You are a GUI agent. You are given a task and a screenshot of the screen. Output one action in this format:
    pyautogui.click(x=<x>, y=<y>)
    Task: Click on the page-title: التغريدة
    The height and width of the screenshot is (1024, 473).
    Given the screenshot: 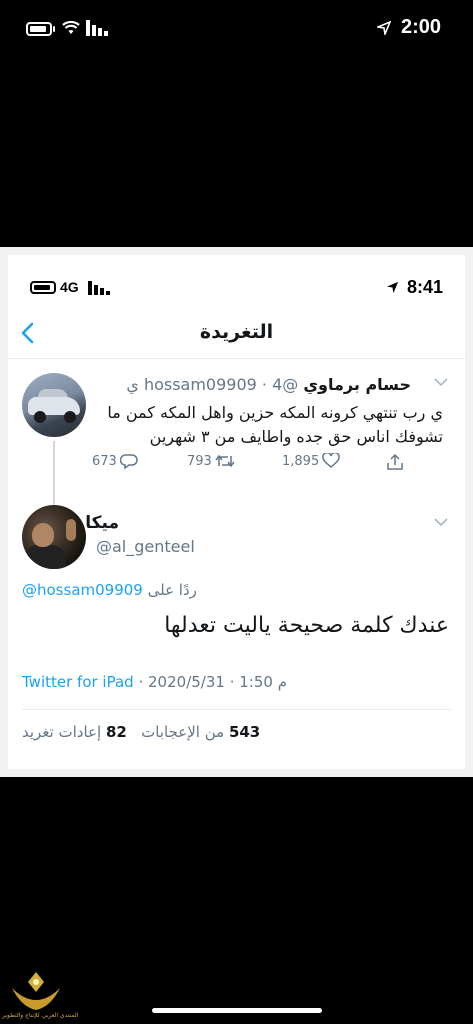 What is the action you would take?
    pyautogui.click(x=236, y=332)
    